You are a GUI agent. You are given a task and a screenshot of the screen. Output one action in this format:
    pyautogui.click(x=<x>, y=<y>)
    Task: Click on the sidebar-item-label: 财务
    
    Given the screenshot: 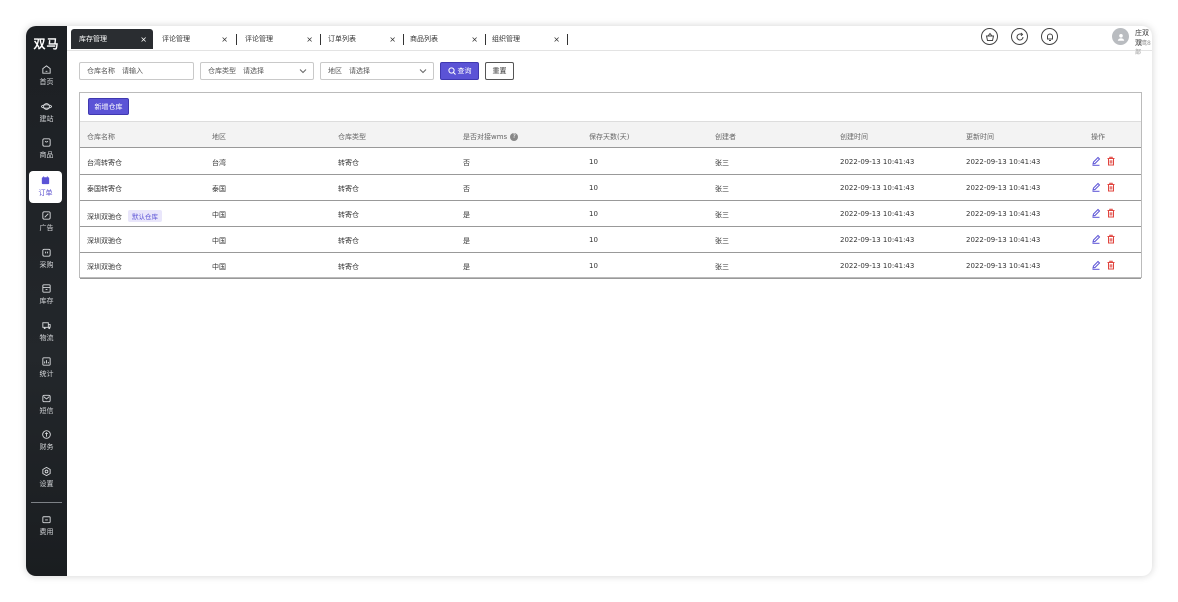 What is the action you would take?
    pyautogui.click(x=46, y=447)
    